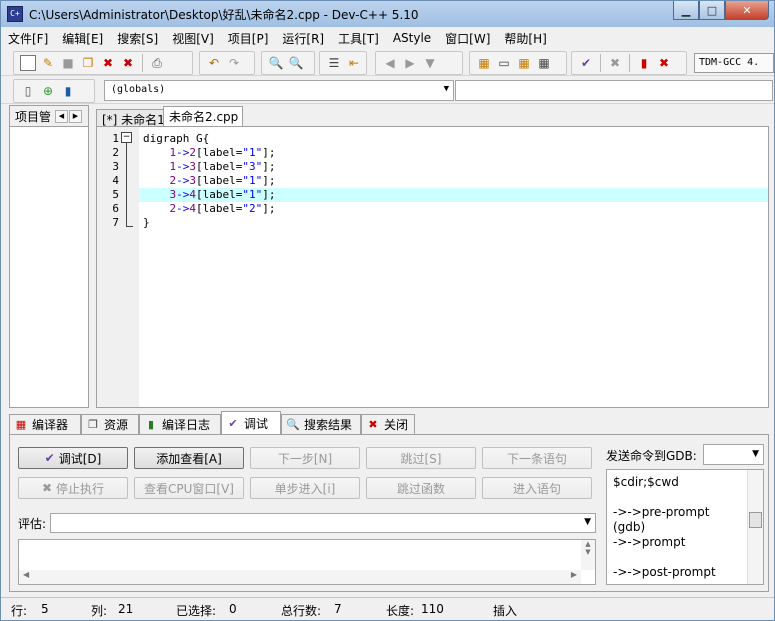  I want to click on tab-debug: ✔ 调试, so click(251, 423).